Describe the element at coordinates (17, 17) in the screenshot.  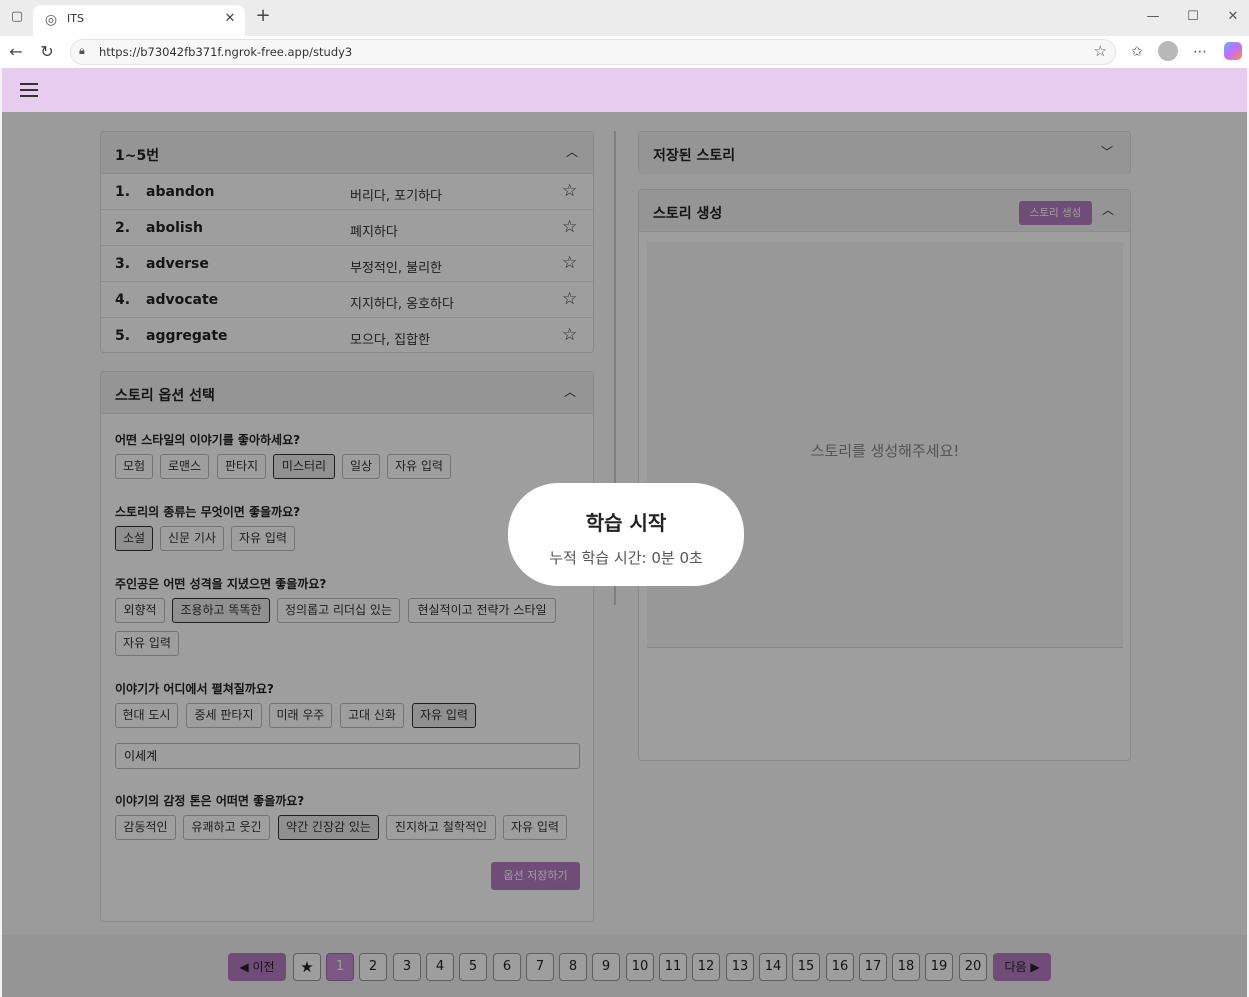
I see `tab-actions-icon: ▢` at that location.